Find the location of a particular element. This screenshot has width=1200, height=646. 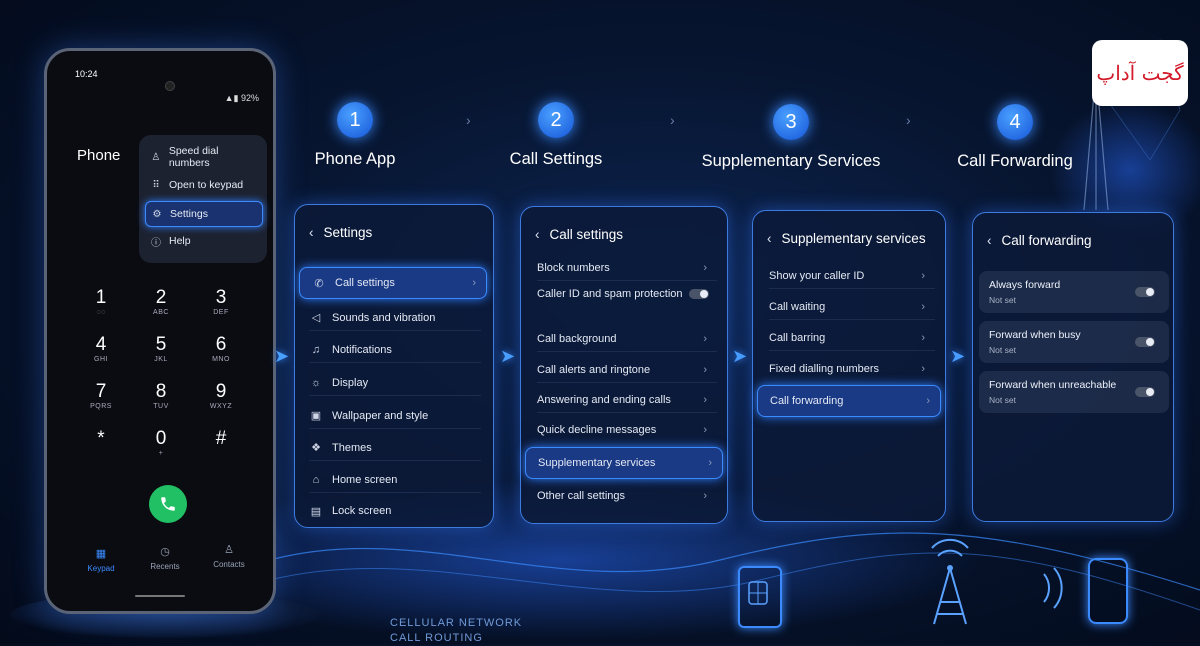

settings-item-display: ☼ Display is located at coordinates (395, 383).